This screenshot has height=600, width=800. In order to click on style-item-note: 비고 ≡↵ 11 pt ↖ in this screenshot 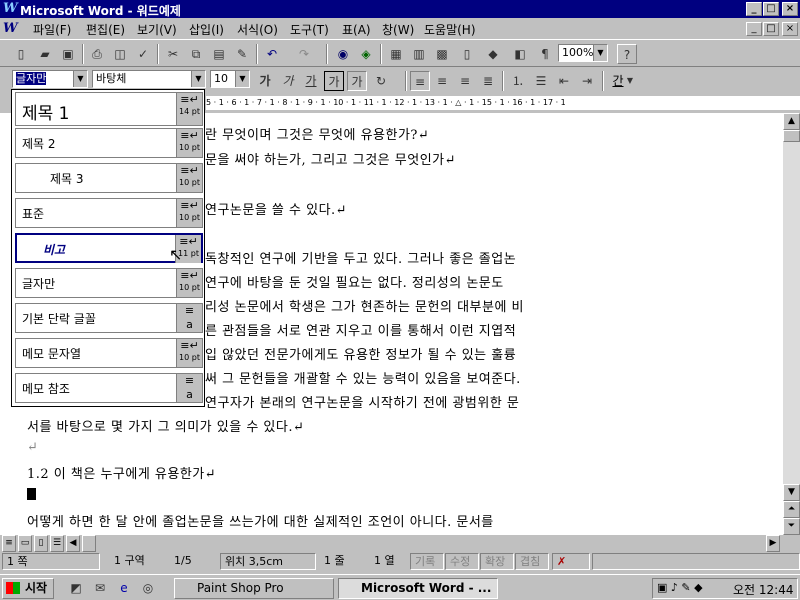, I will do `click(109, 248)`.